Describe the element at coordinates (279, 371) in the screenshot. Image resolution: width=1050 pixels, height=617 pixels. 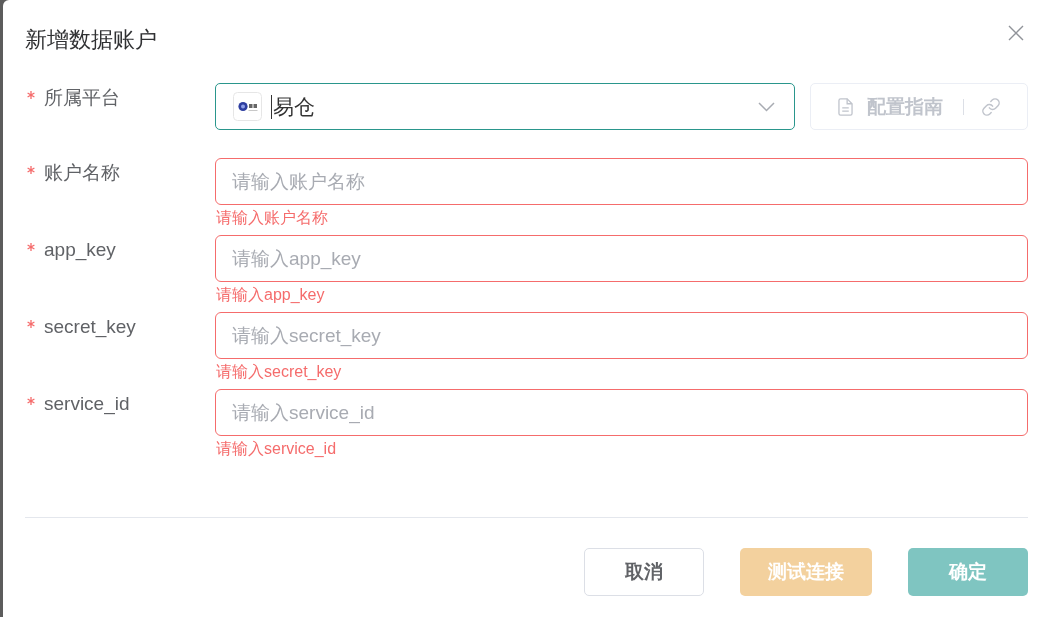
I see `error-message: 请输入secret_key` at that location.